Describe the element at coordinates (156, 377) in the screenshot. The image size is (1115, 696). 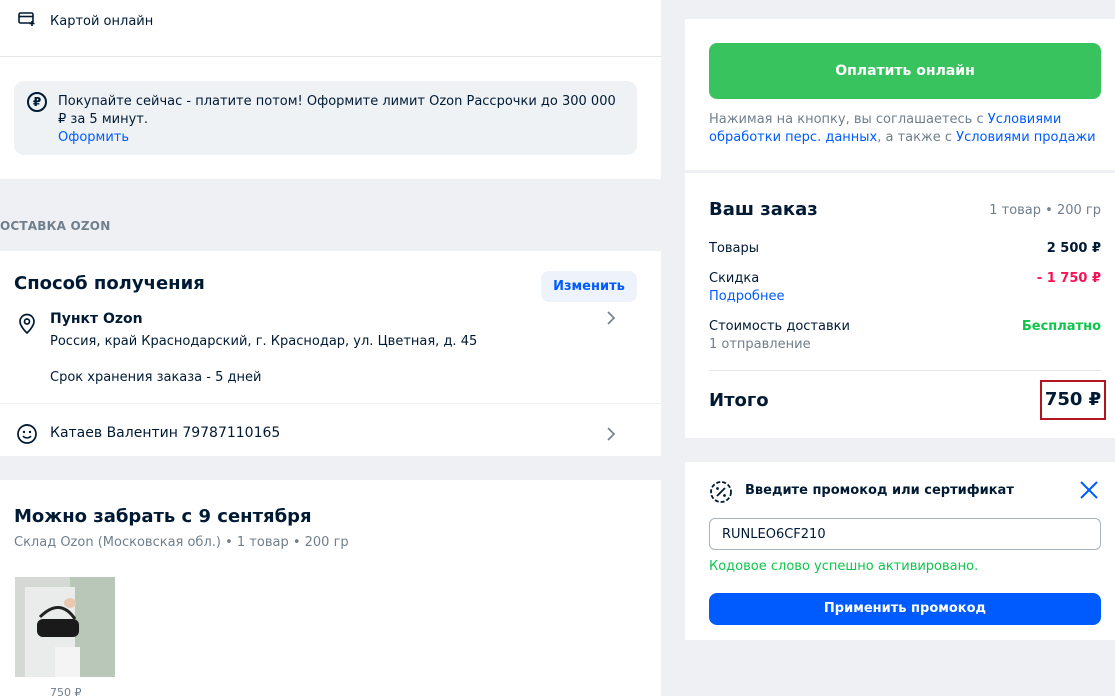
I see `storage-period: Срок хранения заказа - 5 дней` at that location.